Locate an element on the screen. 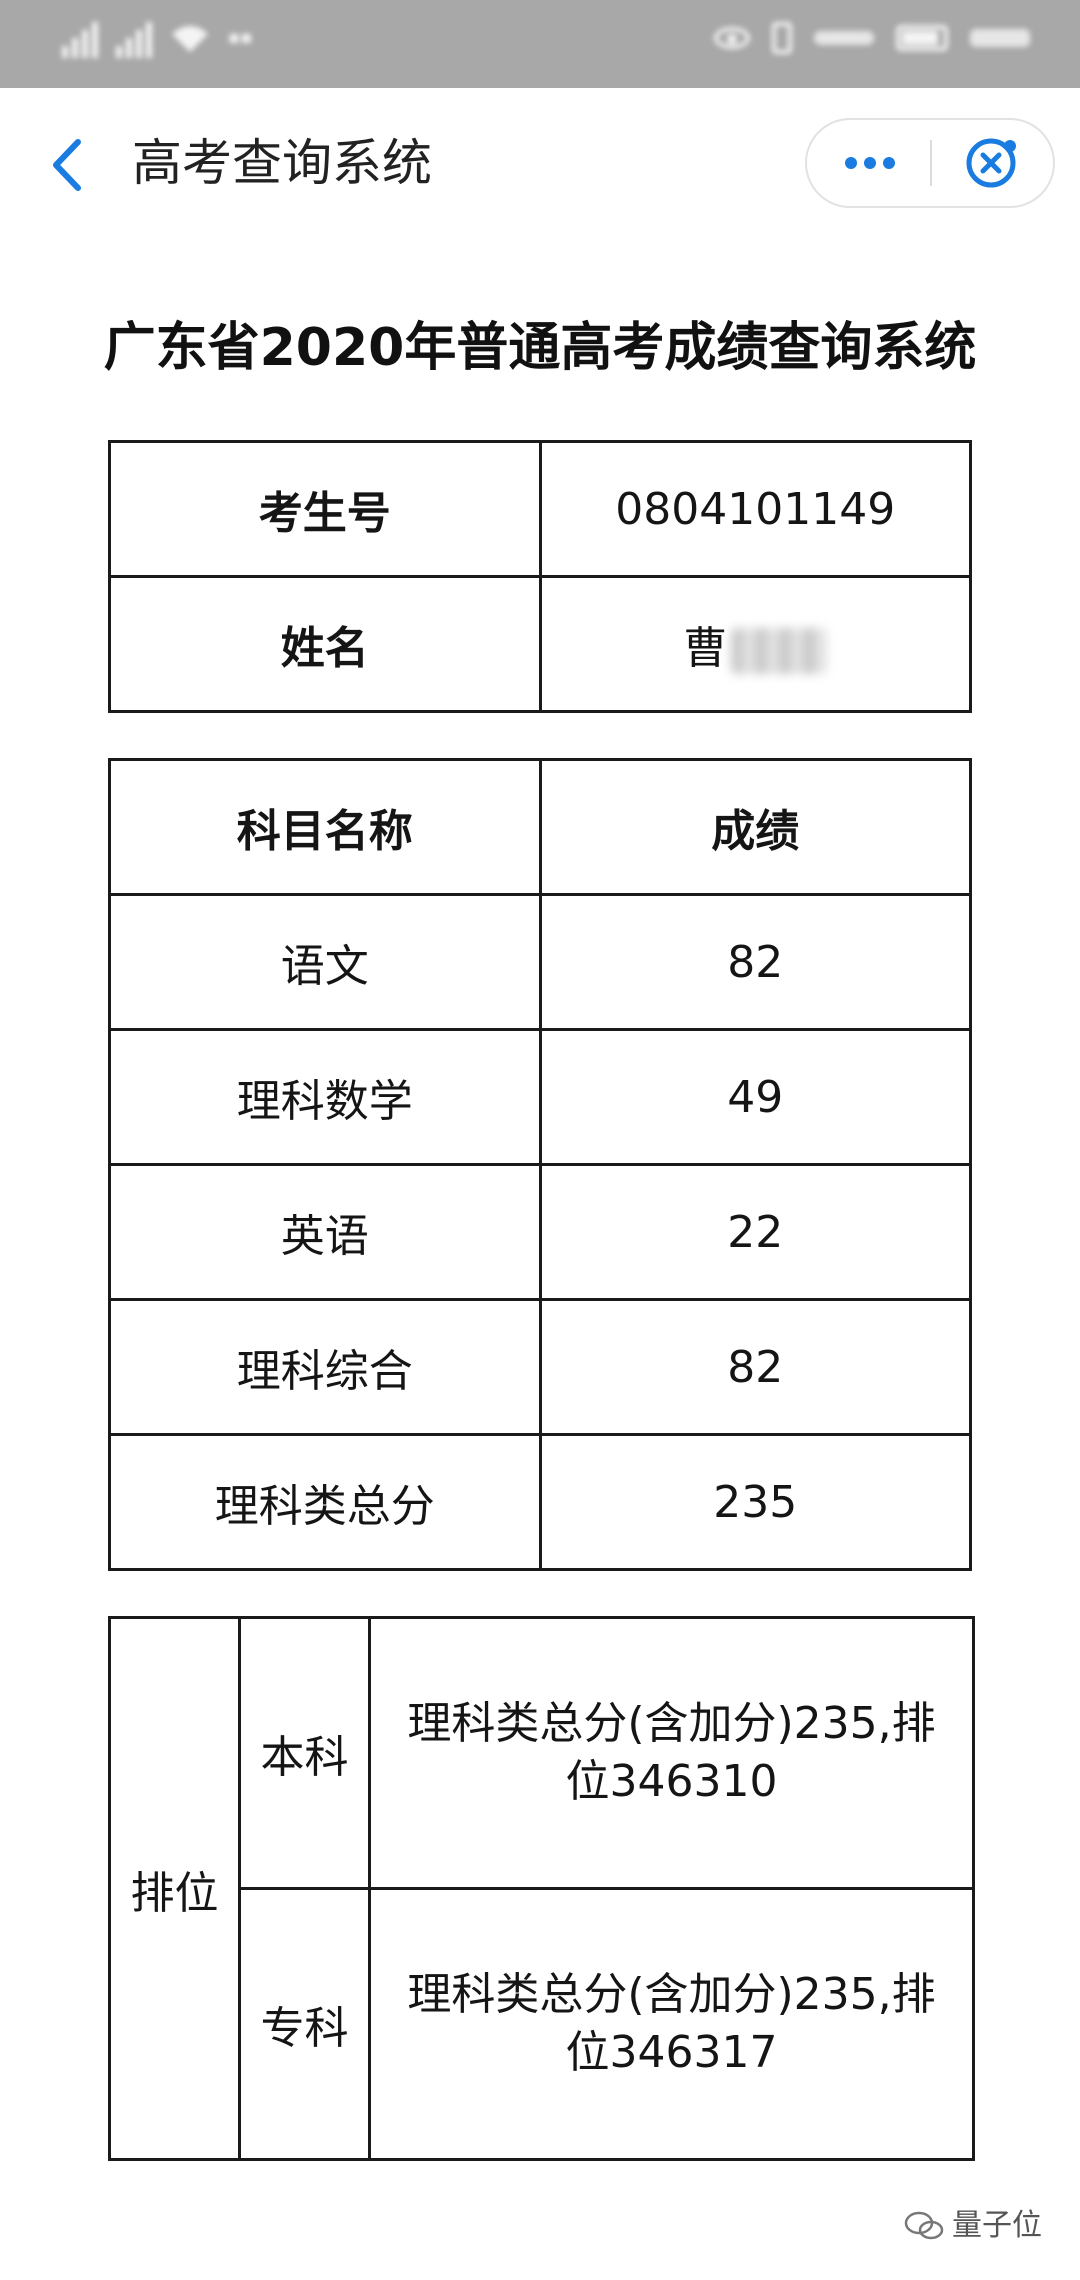  table-row: 专科 理科类总分(含加分)235,排位346317 is located at coordinates (542, 2024).